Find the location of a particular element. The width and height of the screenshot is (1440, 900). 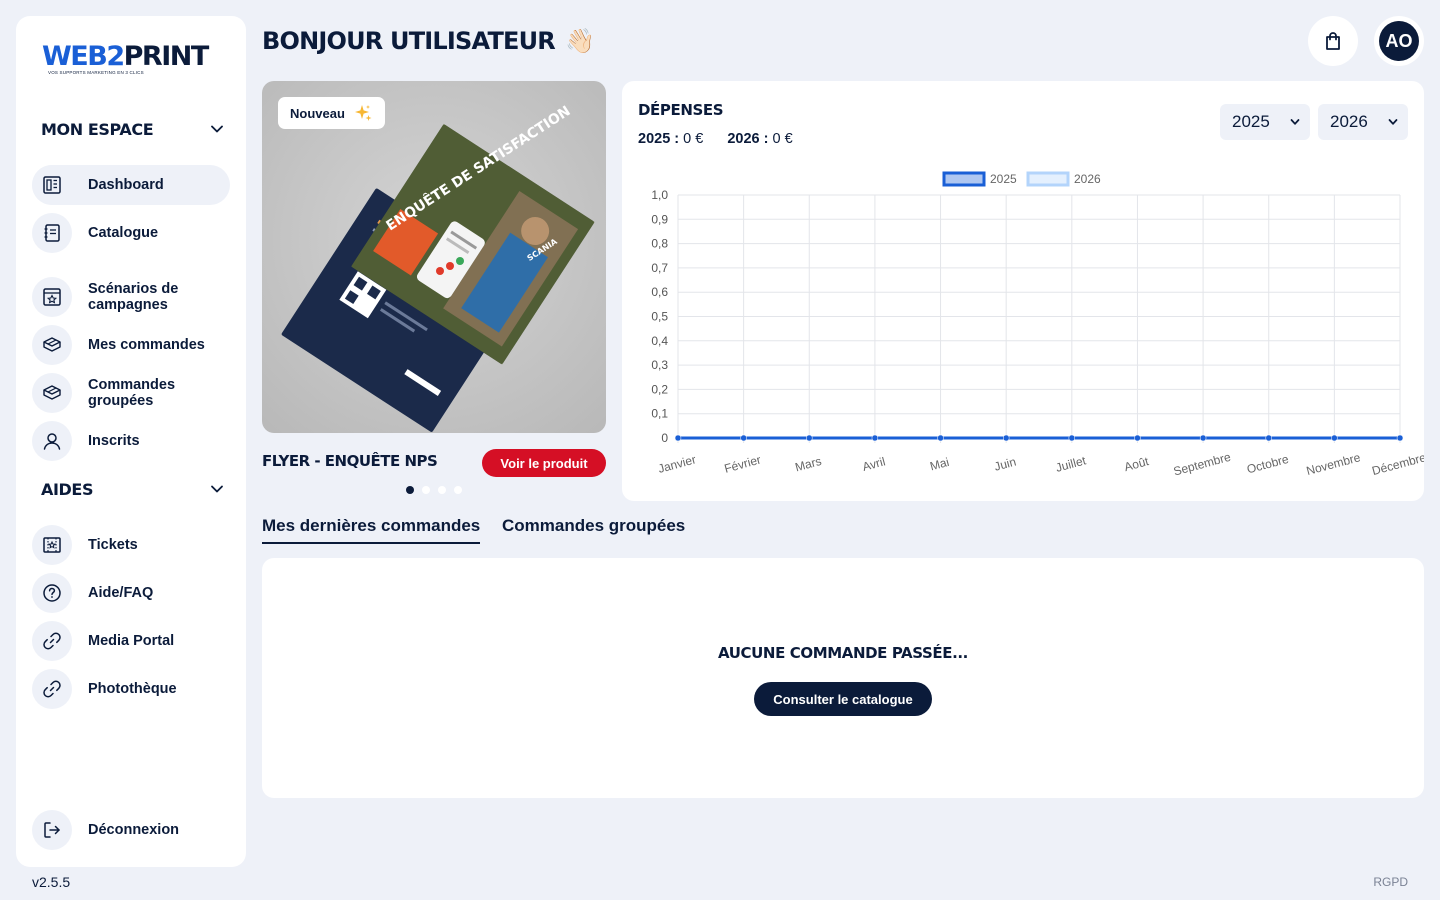

sidebar-item-label: Catalogue is located at coordinates (123, 233).